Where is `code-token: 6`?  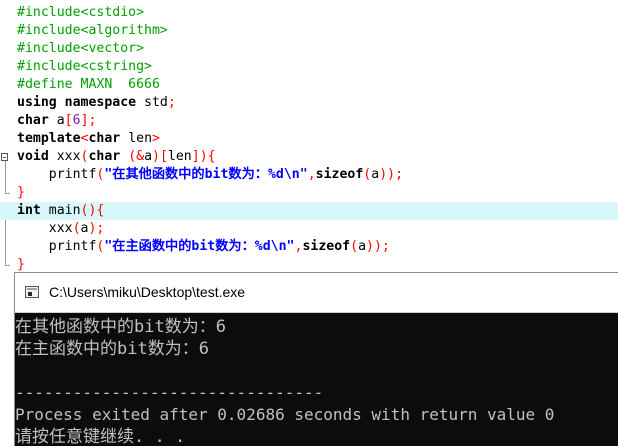 code-token: 6 is located at coordinates (76, 120).